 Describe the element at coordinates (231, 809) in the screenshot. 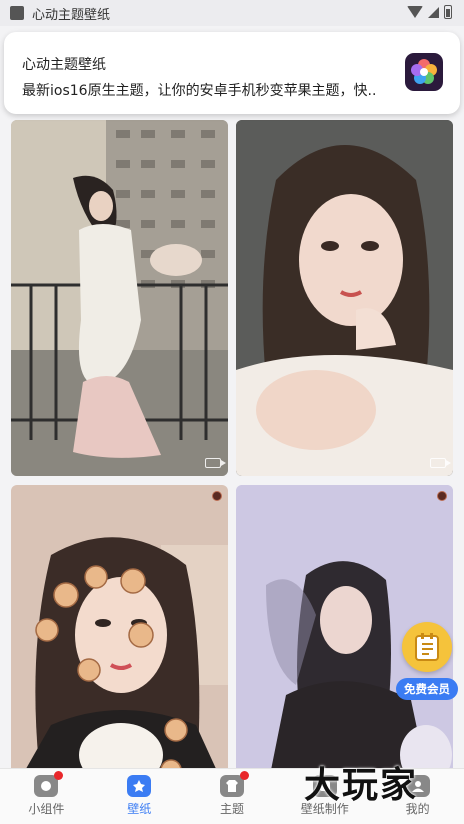

I see `nav-label: 主题` at that location.